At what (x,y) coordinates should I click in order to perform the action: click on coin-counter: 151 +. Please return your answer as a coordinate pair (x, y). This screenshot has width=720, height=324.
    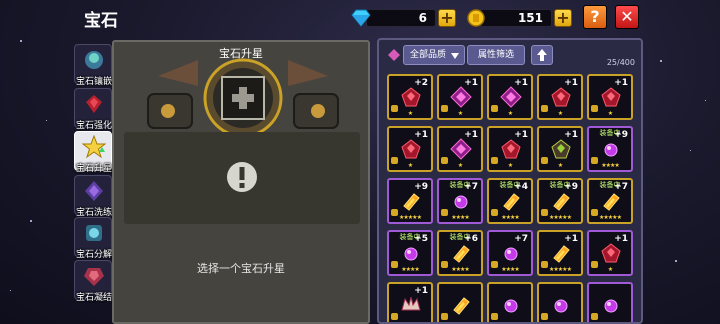
    Looking at the image, I should click on (519, 18).